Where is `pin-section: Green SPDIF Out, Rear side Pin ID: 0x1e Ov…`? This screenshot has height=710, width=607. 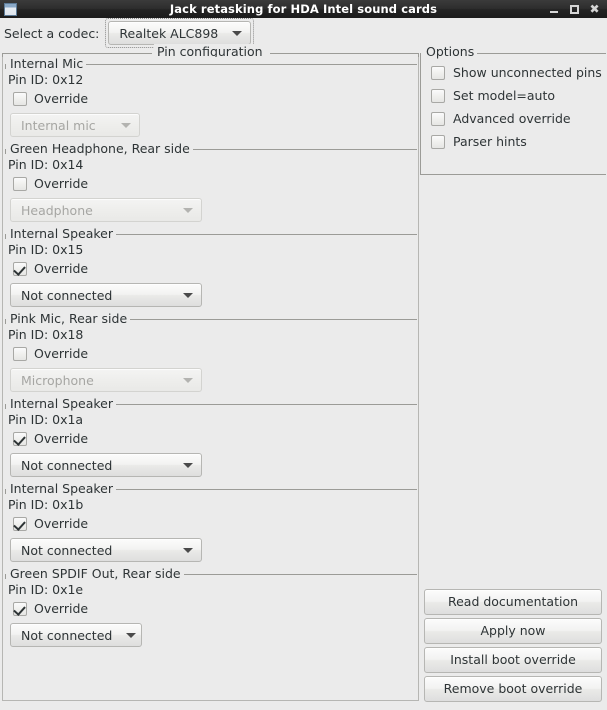 pin-section: Green SPDIF Out, Rear side Pin ID: 0x1e Ov… is located at coordinates (210, 609).